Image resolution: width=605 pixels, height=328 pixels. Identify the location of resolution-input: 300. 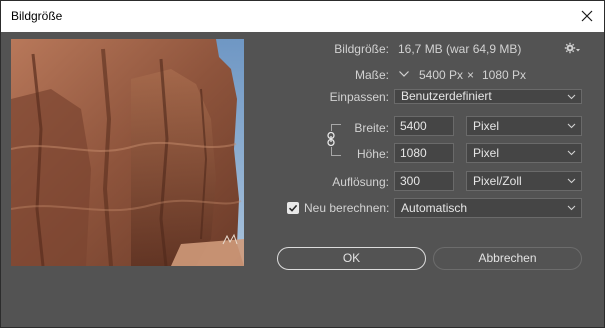
(424, 181).